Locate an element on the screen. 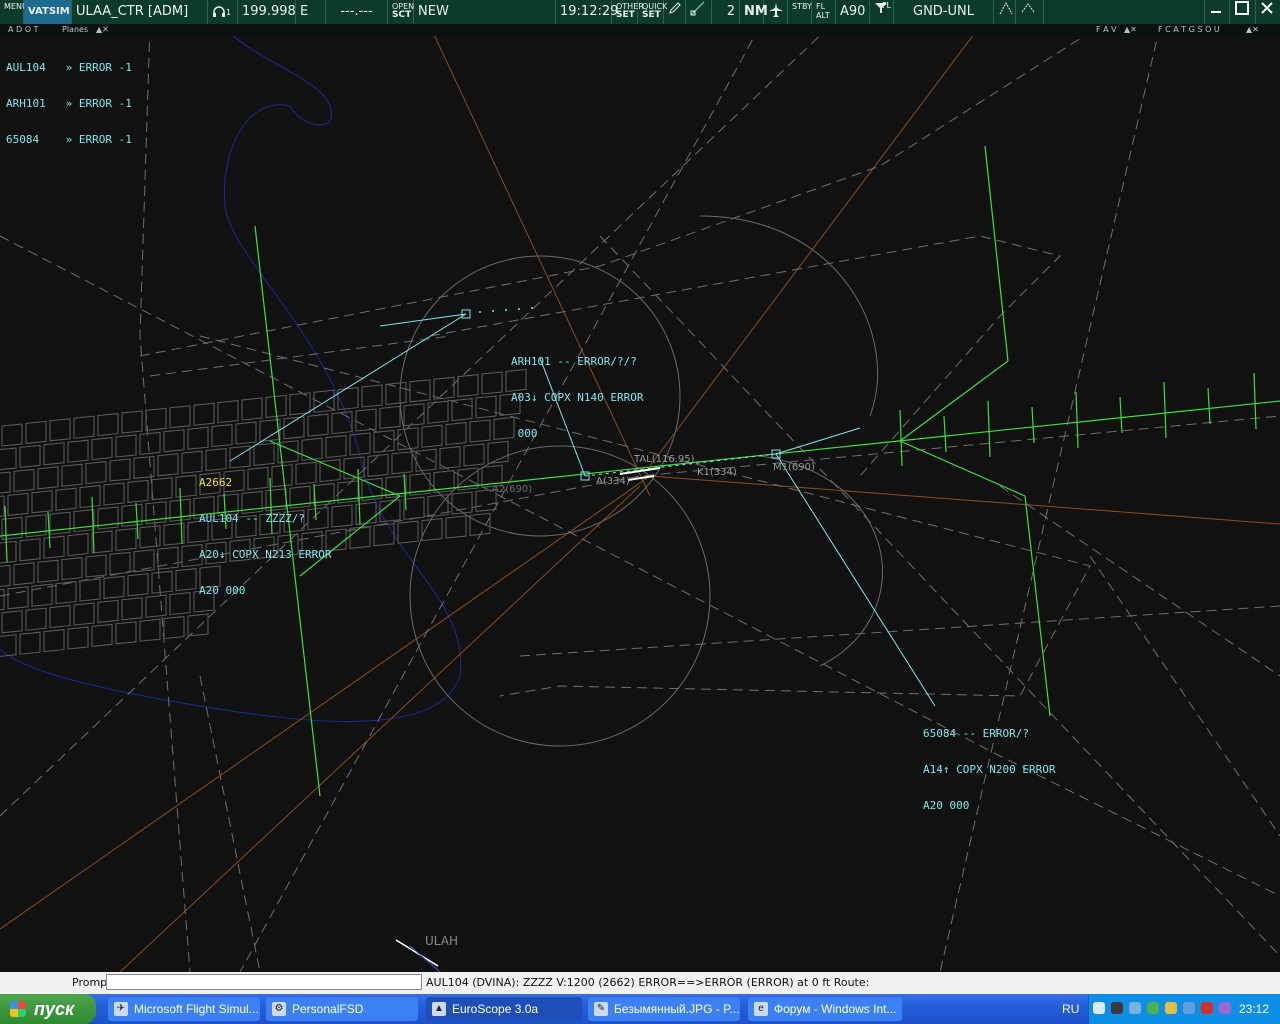 Image resolution: width=1280 pixels, height=1024 pixels. datablock-line: 65084 -- ERROR/? is located at coordinates (976, 733).